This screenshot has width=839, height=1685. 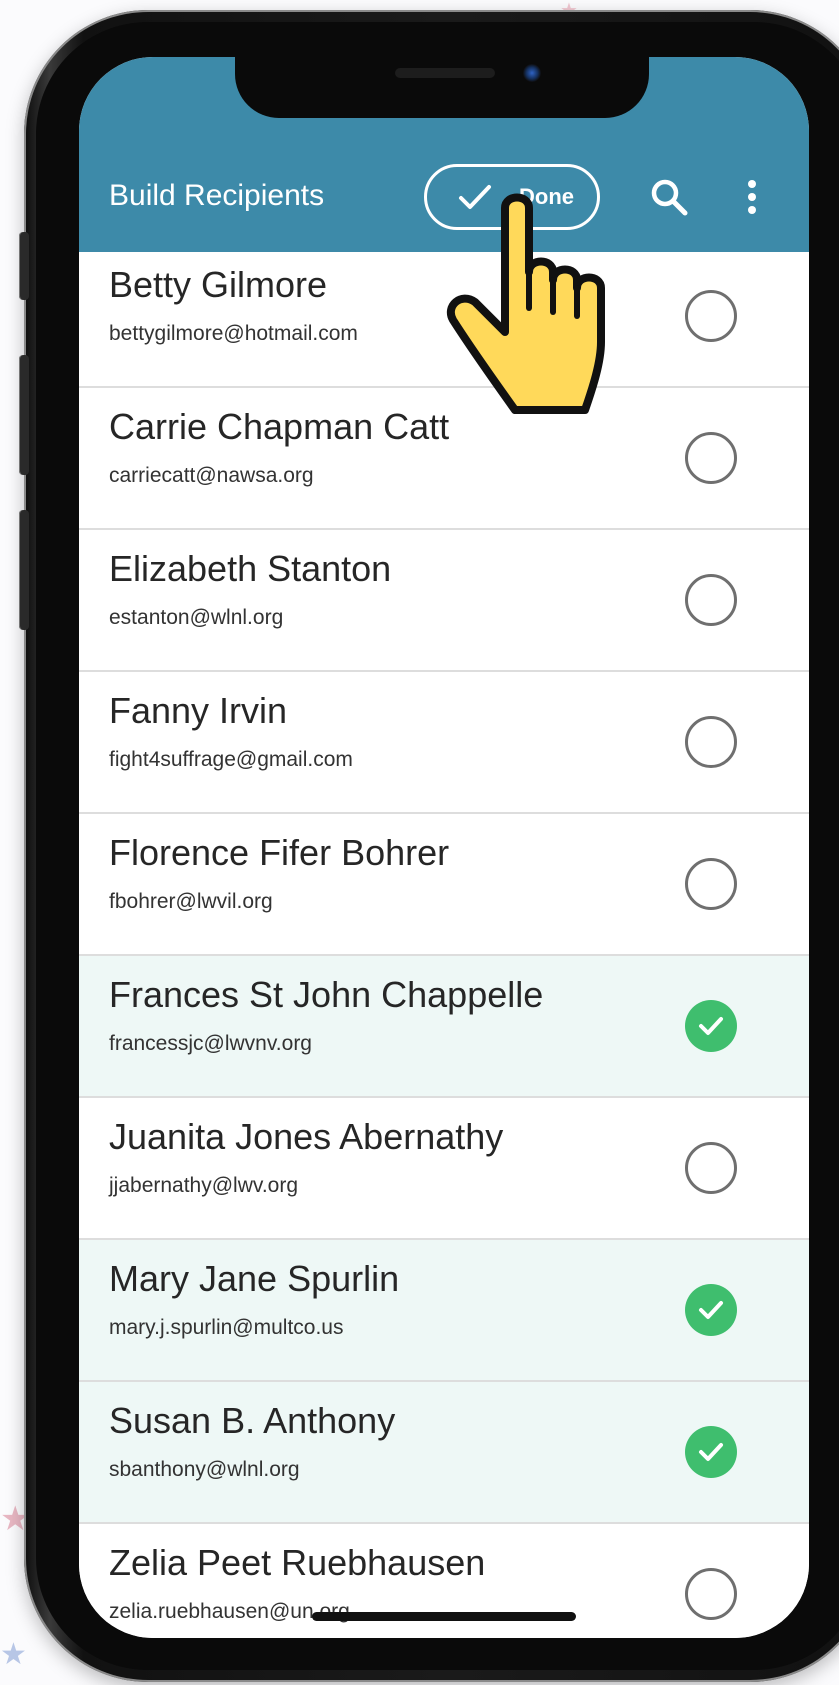 What do you see at coordinates (279, 852) in the screenshot?
I see `recipient-name: Florence Fifer Bohrer` at bounding box center [279, 852].